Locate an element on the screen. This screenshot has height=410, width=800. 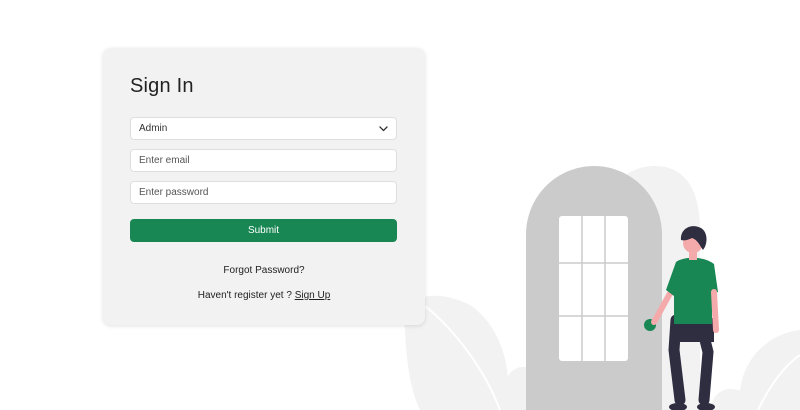
page-title: Sign In is located at coordinates (162, 86).